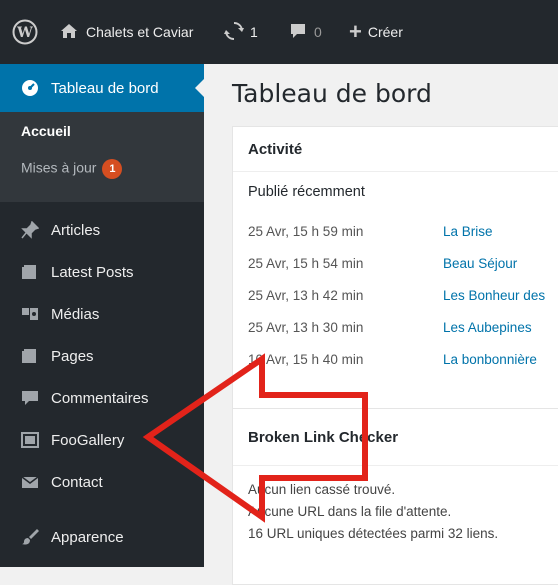 This screenshot has height=585, width=558. I want to click on wordpress-logo-icon: W, so click(25, 32).